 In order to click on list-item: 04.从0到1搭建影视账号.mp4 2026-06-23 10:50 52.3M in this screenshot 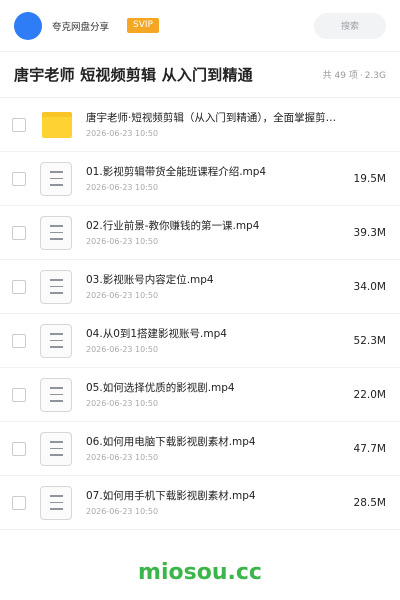, I will do `click(200, 341)`.